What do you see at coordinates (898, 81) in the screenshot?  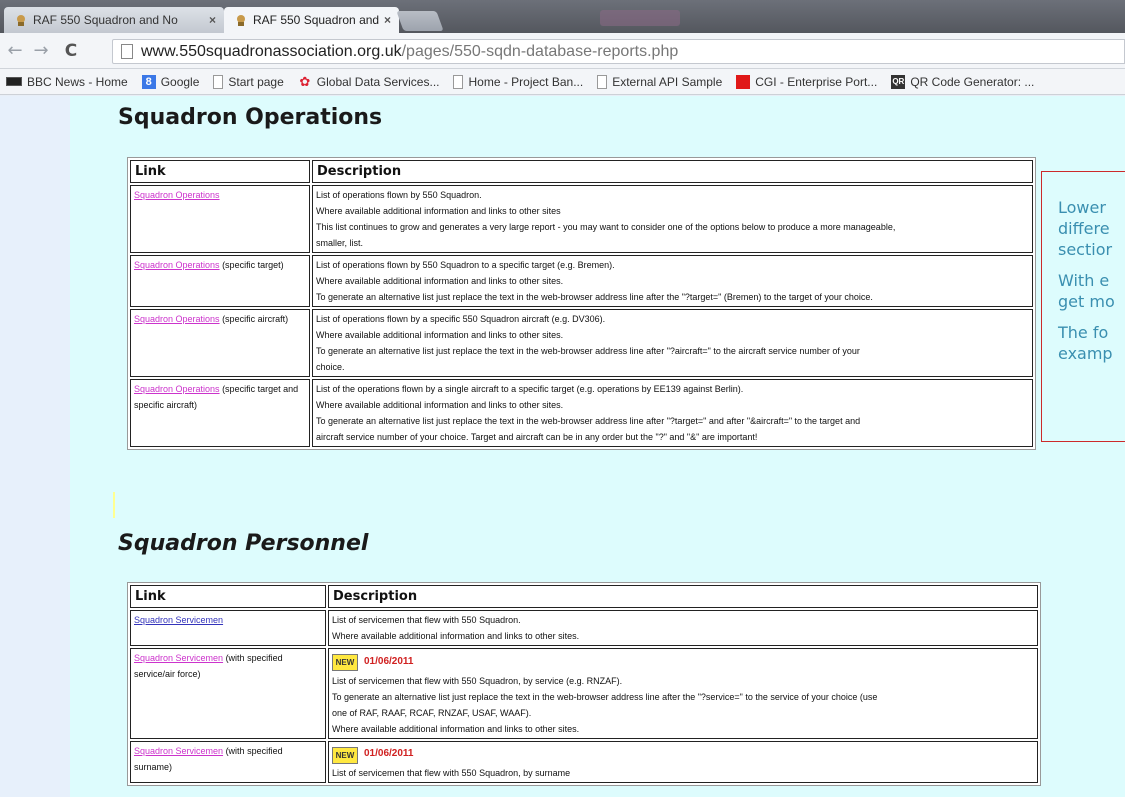 I see `qr-icon: QR` at bounding box center [898, 81].